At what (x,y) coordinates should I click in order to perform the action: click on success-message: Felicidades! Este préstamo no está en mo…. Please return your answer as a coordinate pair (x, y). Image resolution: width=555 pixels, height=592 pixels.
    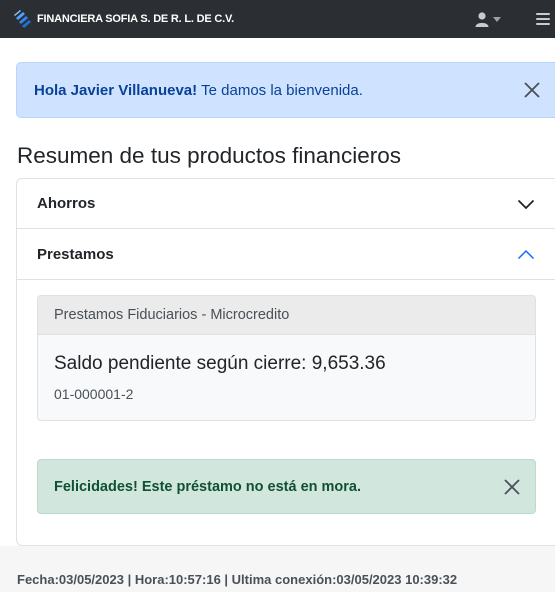
    Looking at the image, I should click on (208, 486).